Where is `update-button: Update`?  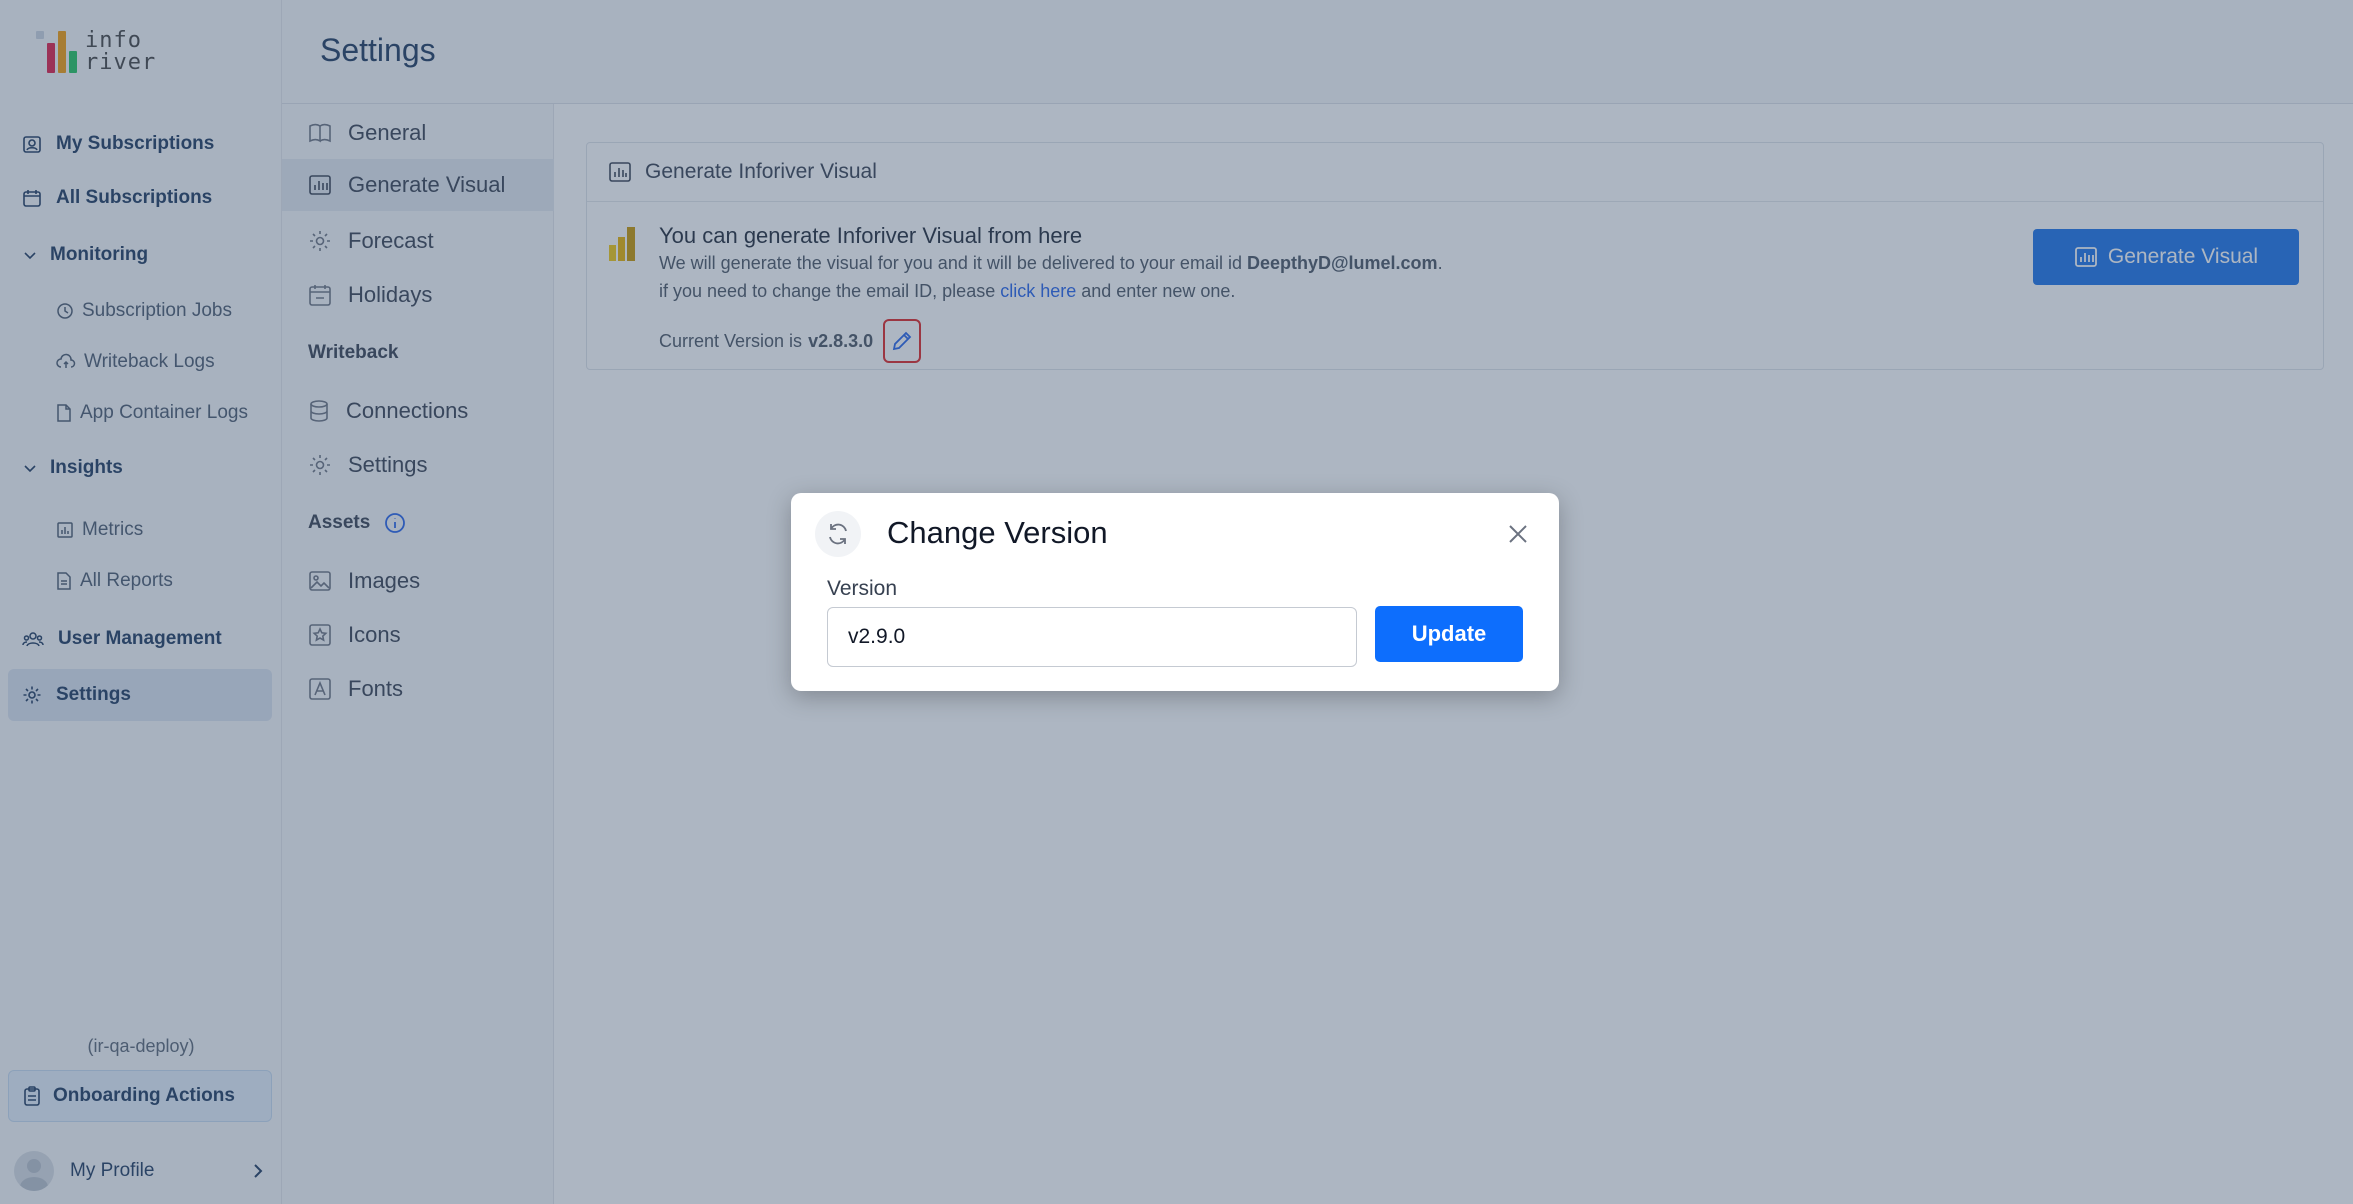
update-button: Update is located at coordinates (1449, 634).